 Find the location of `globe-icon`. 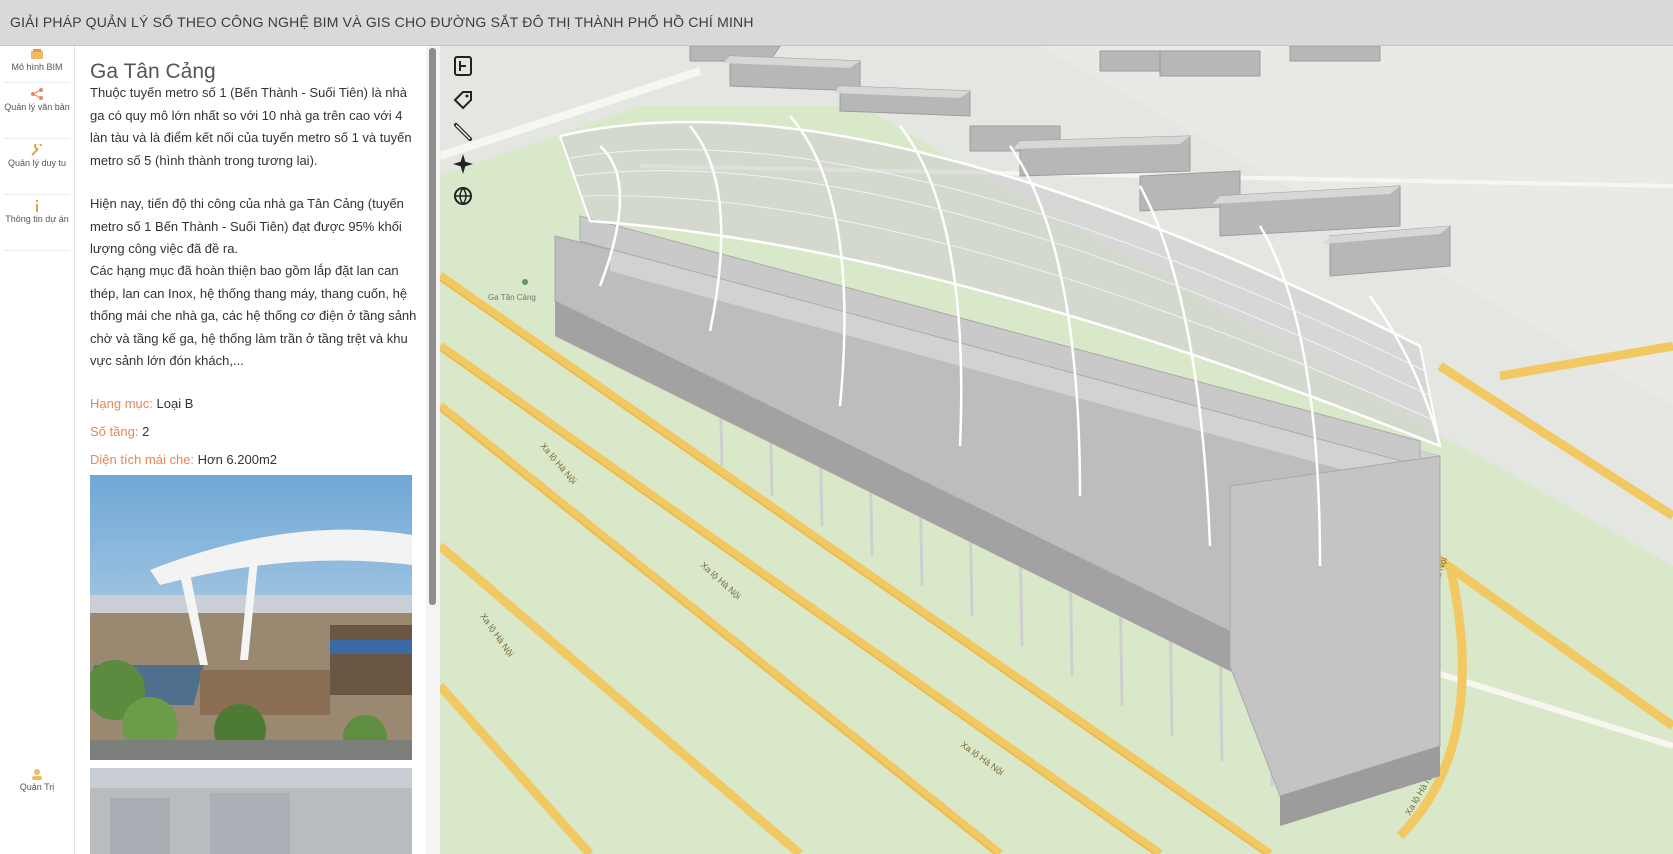

globe-icon is located at coordinates (463, 196).